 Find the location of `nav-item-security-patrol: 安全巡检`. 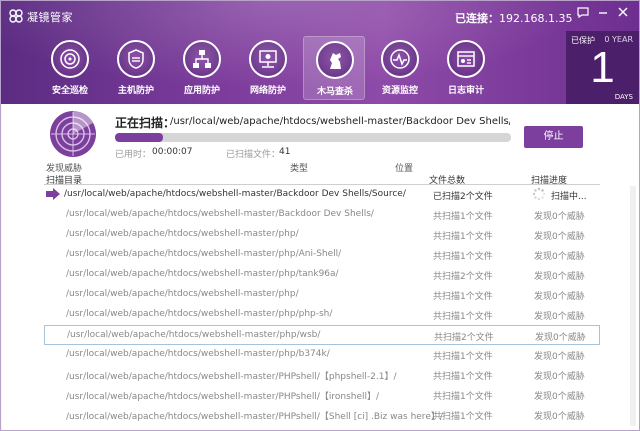

nav-item-security-patrol: 安全巡检 is located at coordinates (70, 68).